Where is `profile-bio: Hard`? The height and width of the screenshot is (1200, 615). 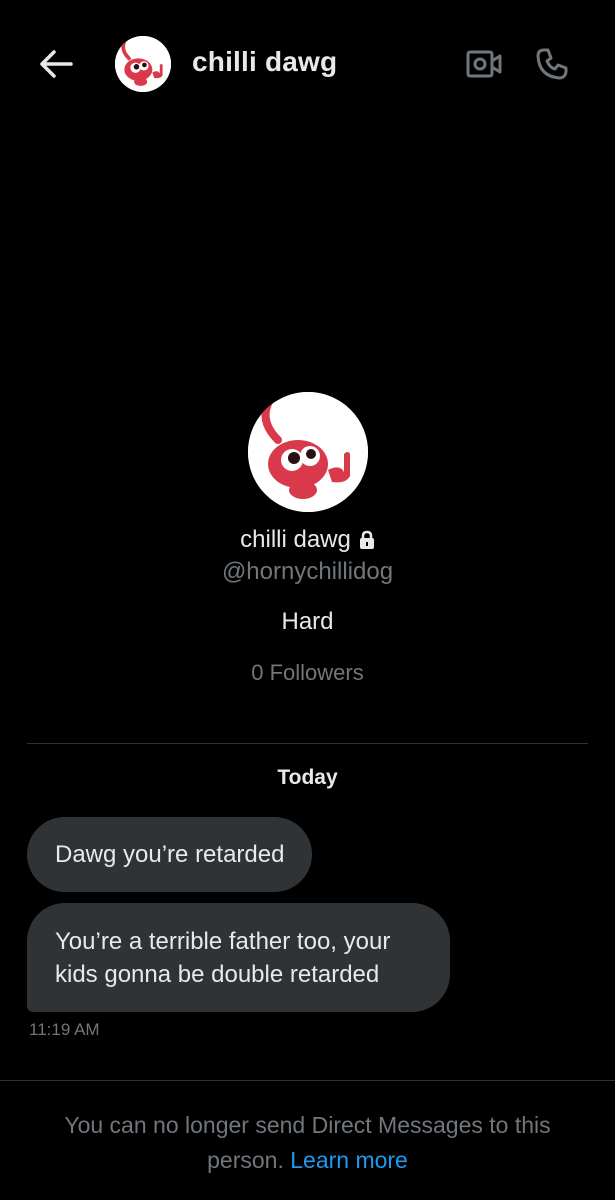
profile-bio: Hard is located at coordinates (307, 621).